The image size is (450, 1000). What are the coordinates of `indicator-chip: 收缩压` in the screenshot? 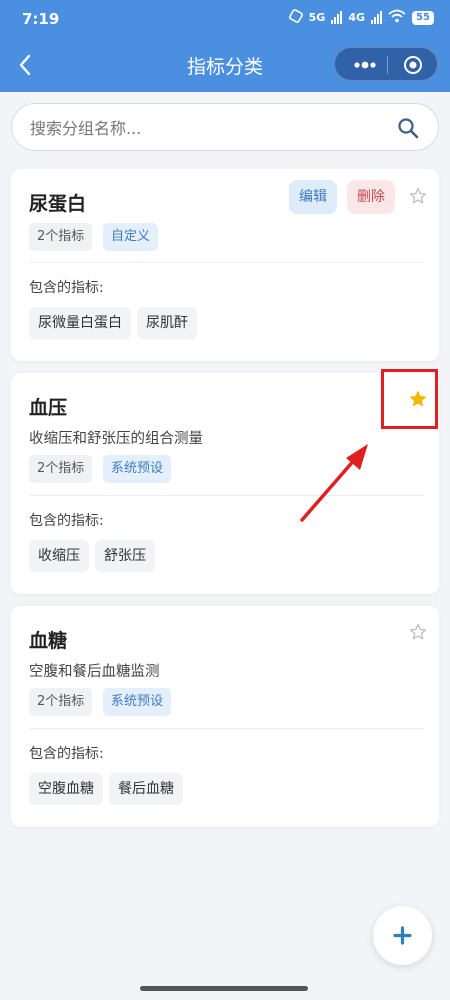 It's located at (59, 556).